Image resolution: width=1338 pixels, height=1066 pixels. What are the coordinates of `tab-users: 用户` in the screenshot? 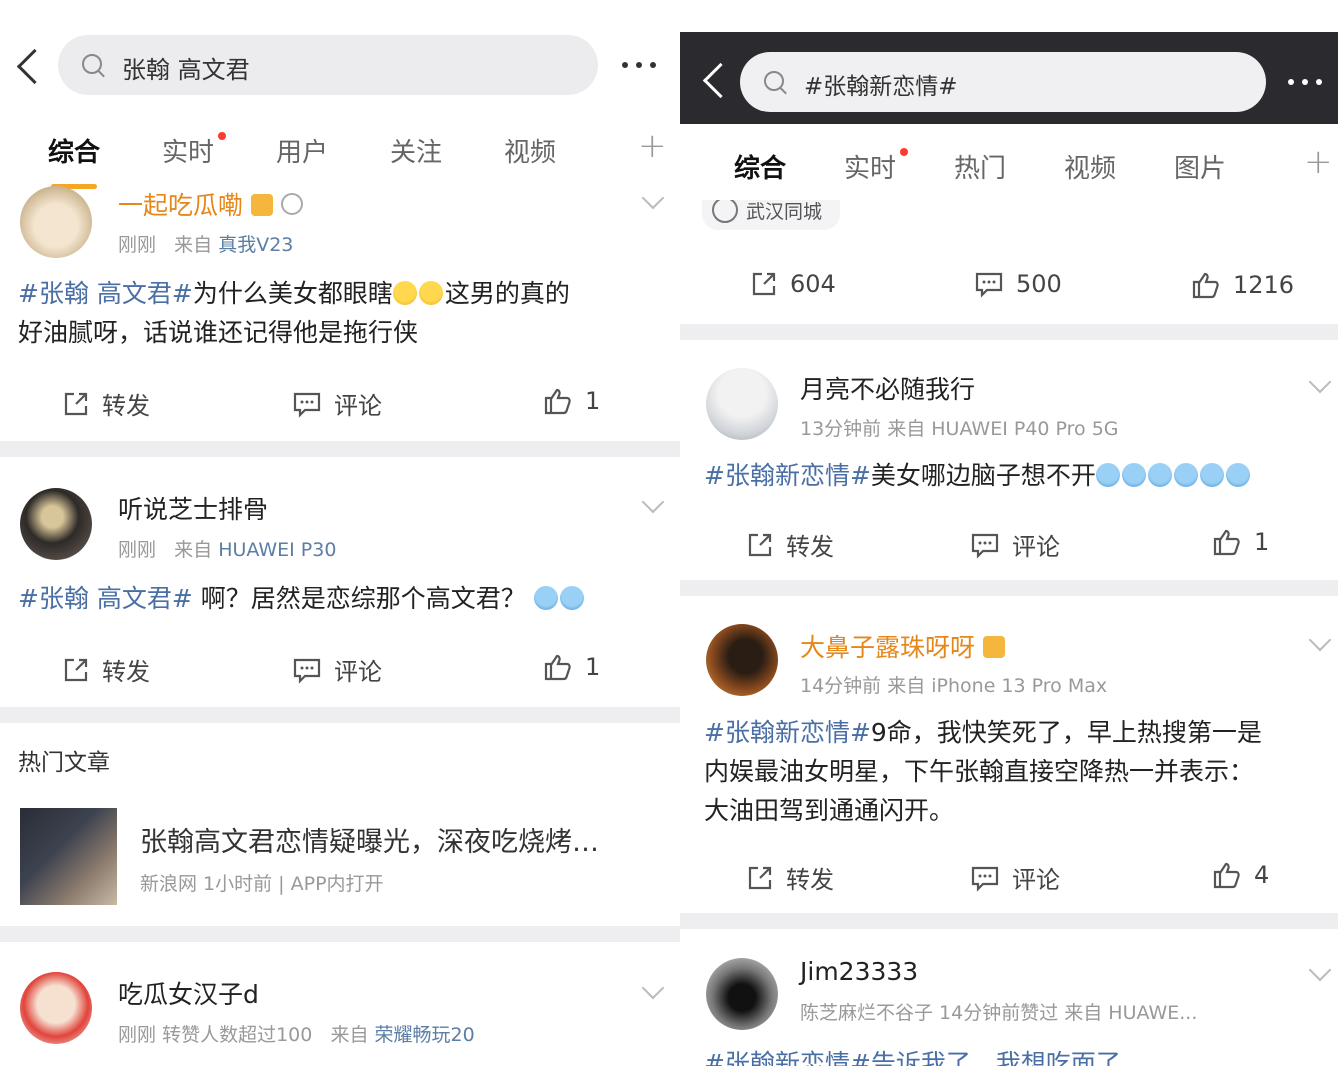 It's located at (302, 150).